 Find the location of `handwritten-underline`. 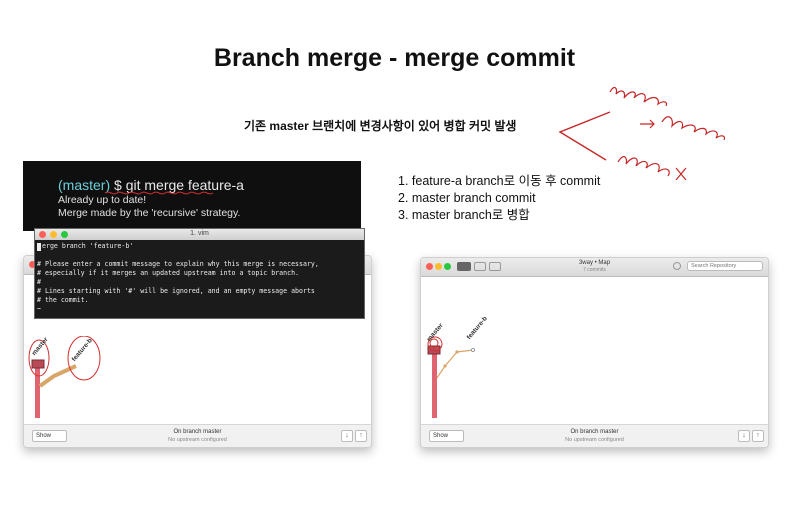

handwritten-underline is located at coordinates (159, 193).